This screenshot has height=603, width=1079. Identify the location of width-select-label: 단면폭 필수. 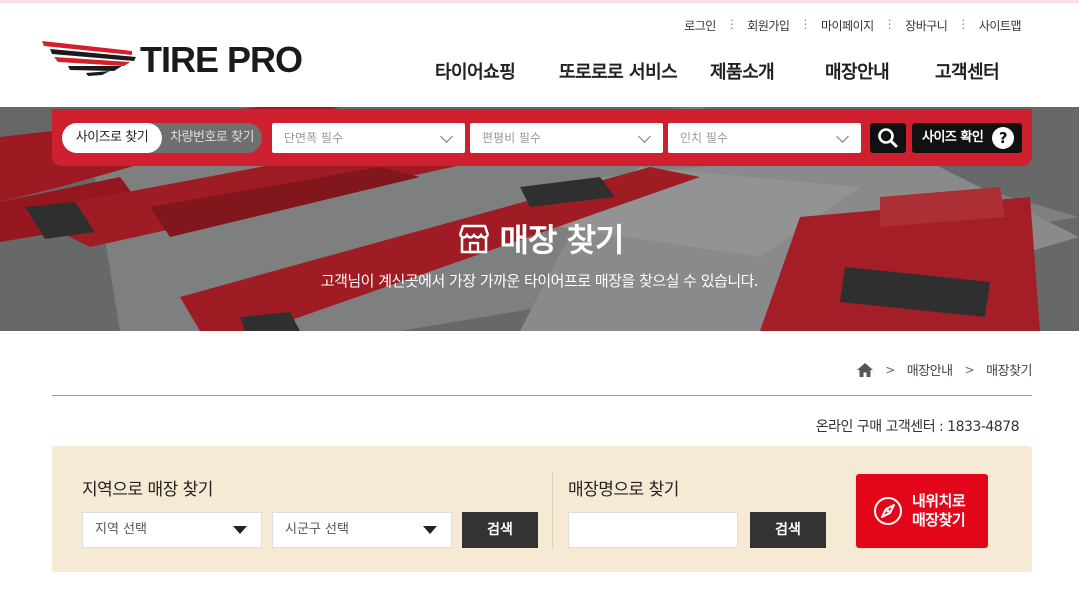
(314, 138).